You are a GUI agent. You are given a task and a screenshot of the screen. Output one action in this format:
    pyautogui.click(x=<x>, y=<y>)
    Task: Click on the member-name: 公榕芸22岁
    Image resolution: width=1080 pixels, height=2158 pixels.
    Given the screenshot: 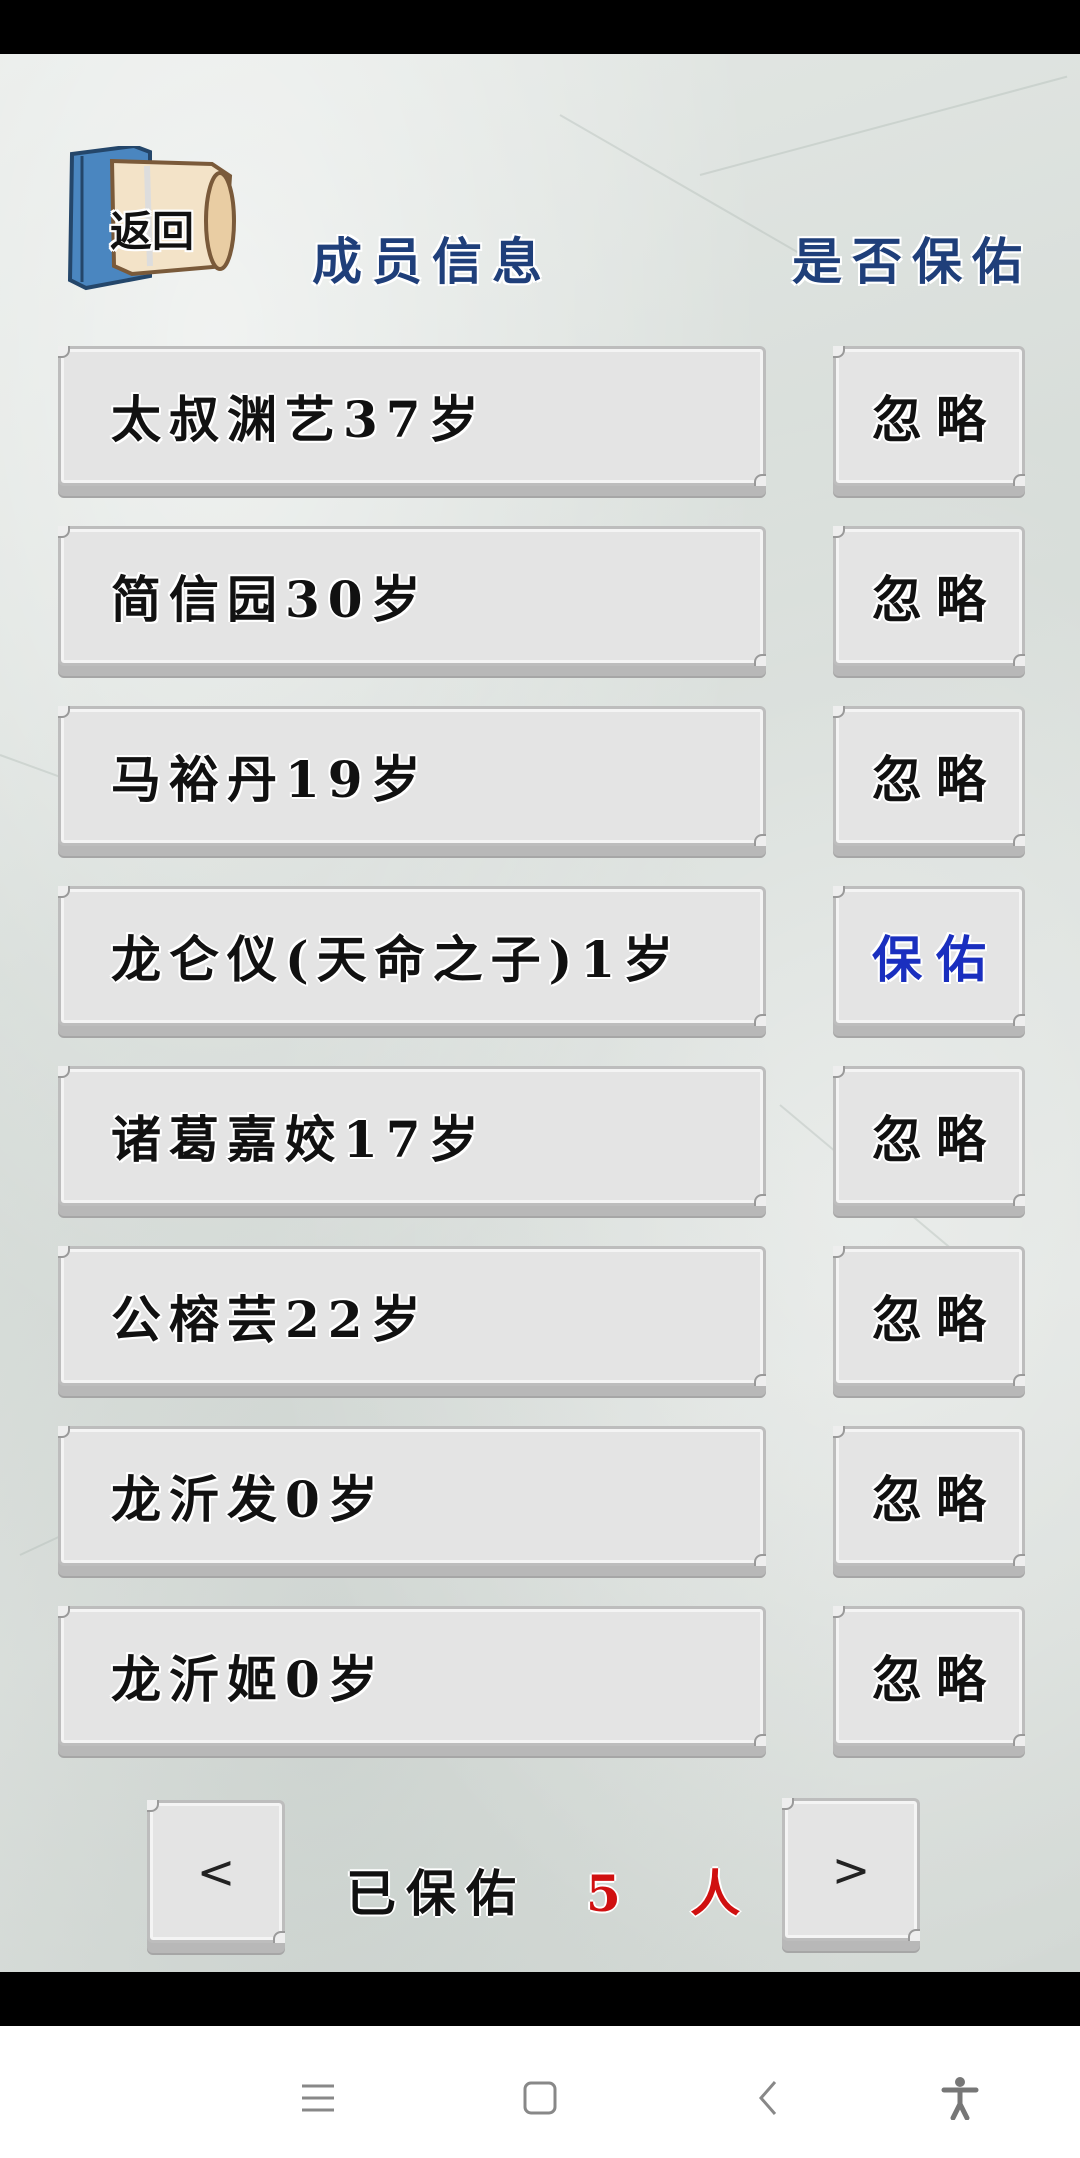 What is the action you would take?
    pyautogui.click(x=270, y=1319)
    